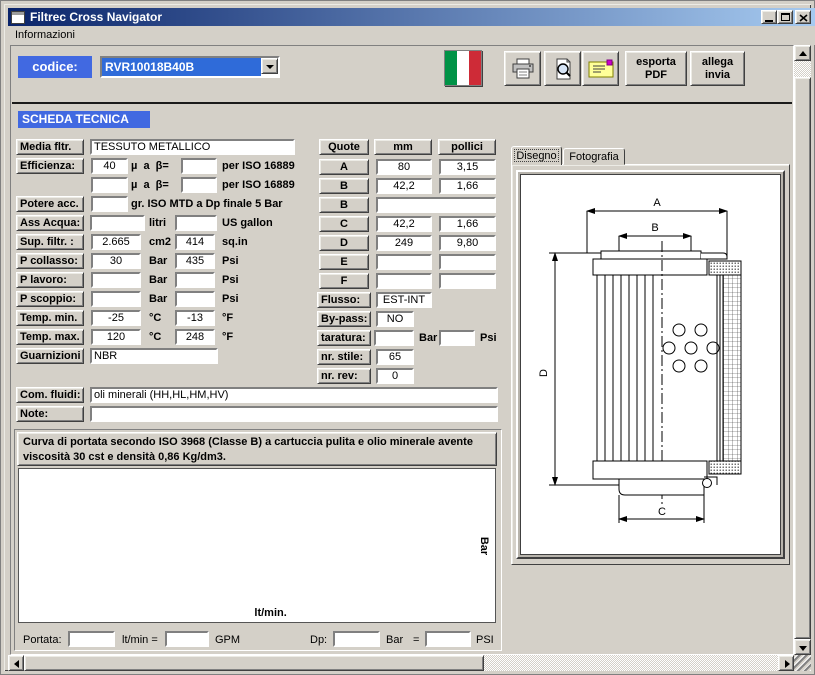 The height and width of the screenshot is (675, 815). Describe the element at coordinates (404, 186) in the screenshot. I see `dim-b-mm-field: 42,2` at that location.